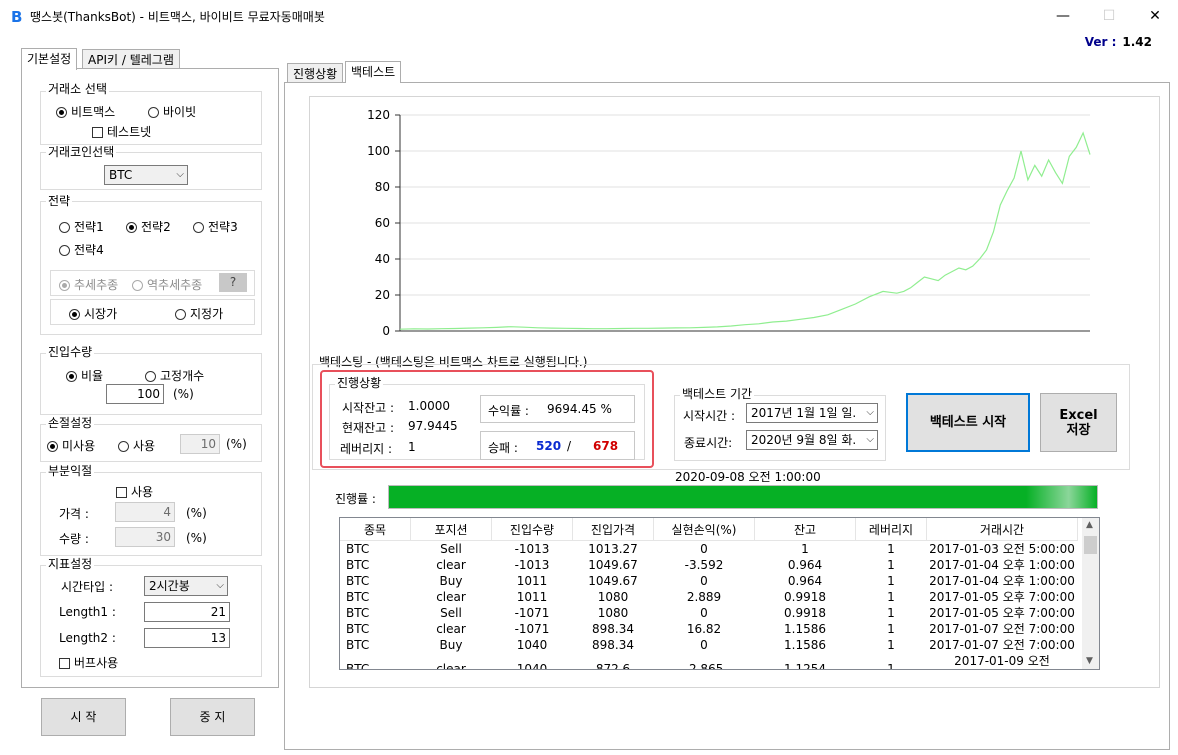  What do you see at coordinates (429, 406) in the screenshot?
I see `start-balance-value: 1.0000` at bounding box center [429, 406].